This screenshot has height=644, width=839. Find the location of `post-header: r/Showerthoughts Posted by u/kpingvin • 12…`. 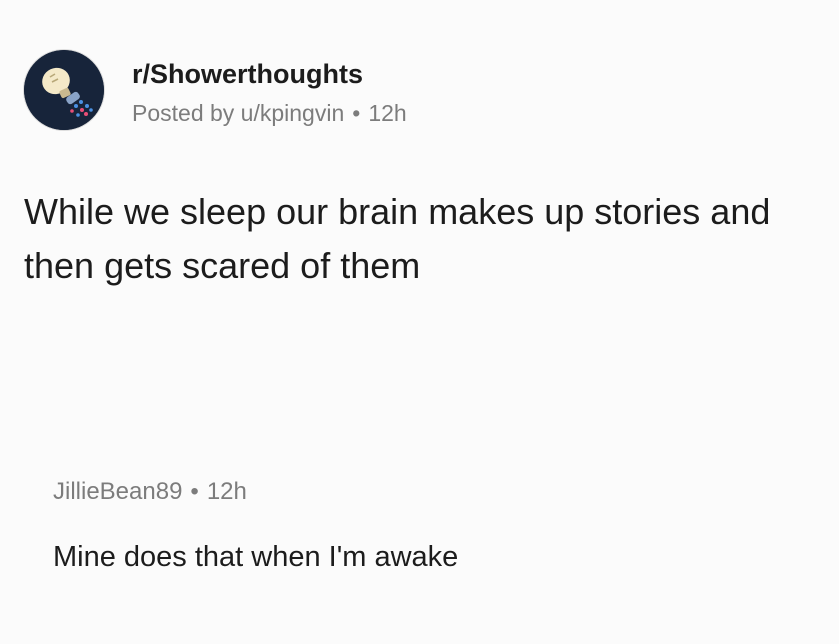

post-header: r/Showerthoughts Posted by u/kpingvin • 12… is located at coordinates (414, 91).